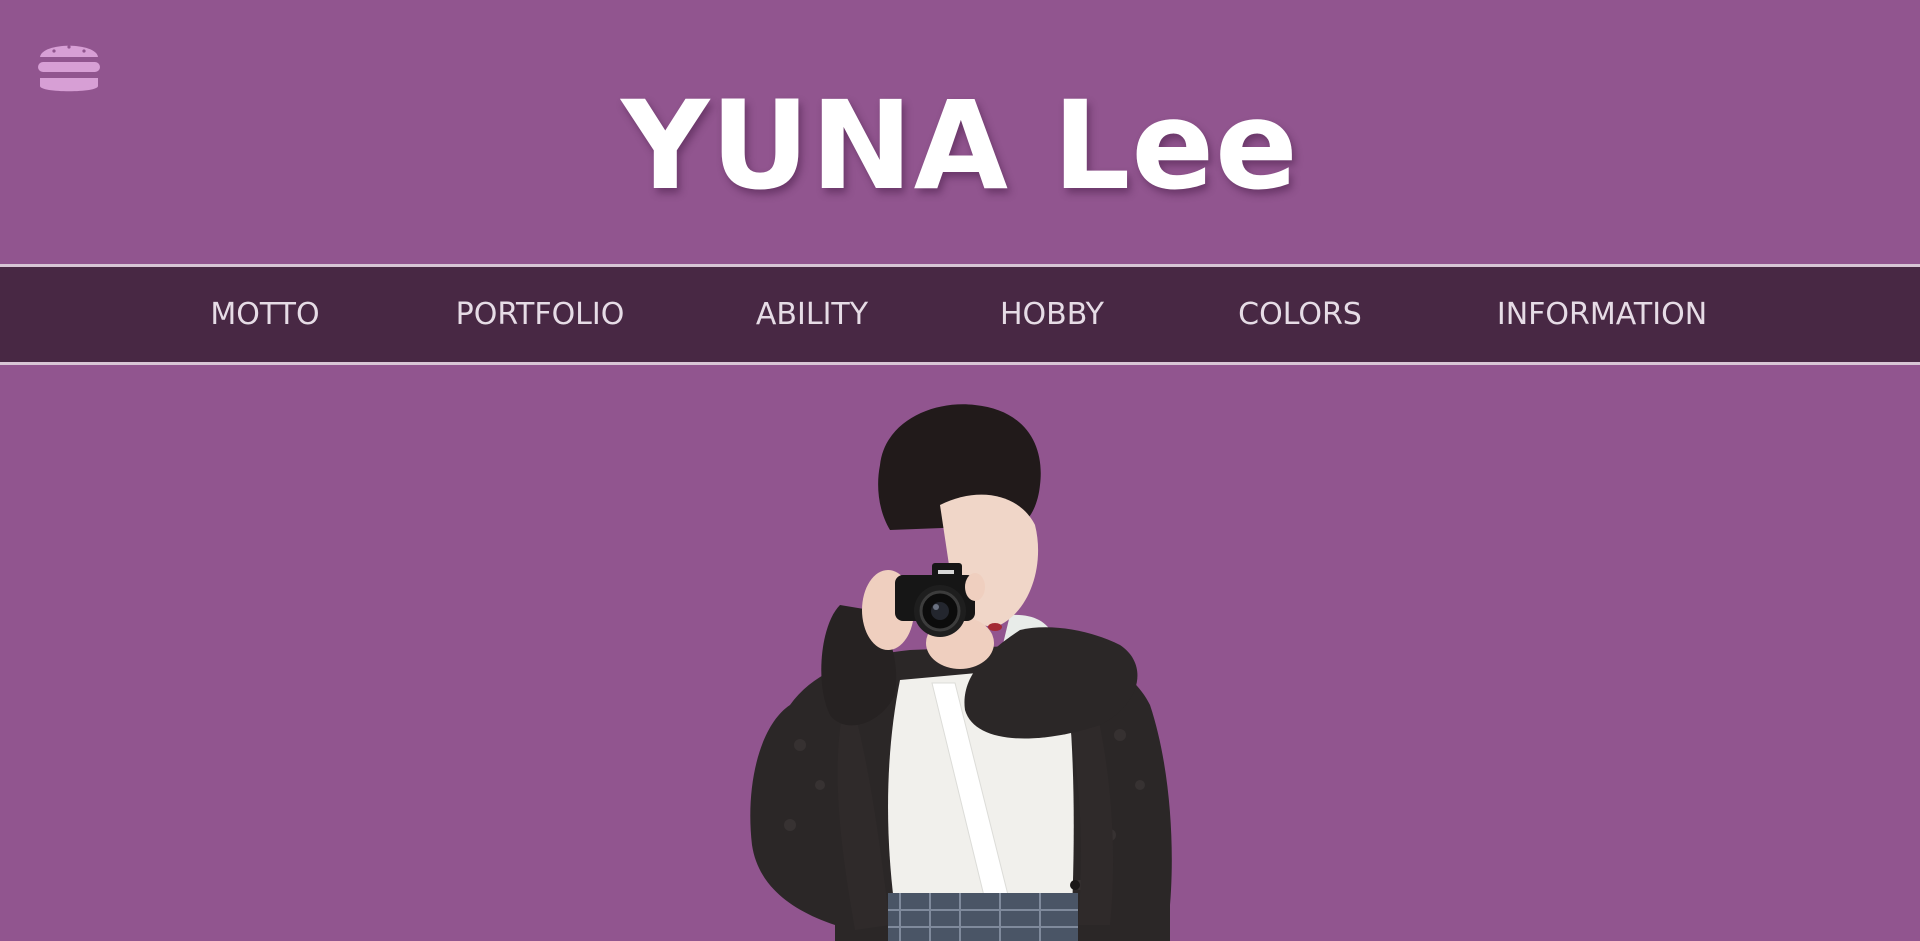 The width and height of the screenshot is (1920, 941). What do you see at coordinates (812, 314) in the screenshot?
I see `nav-item-ability: ABILITY` at bounding box center [812, 314].